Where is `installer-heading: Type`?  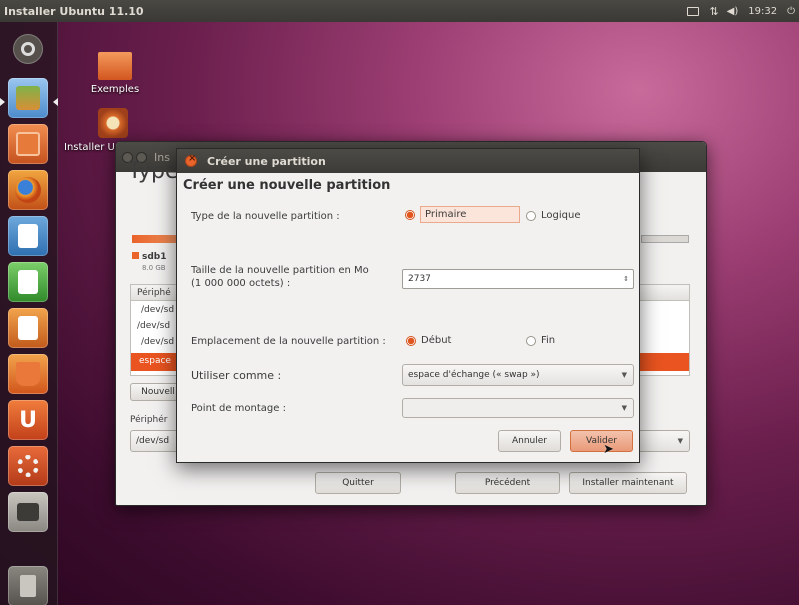
installer-heading: Type is located at coordinates (153, 171).